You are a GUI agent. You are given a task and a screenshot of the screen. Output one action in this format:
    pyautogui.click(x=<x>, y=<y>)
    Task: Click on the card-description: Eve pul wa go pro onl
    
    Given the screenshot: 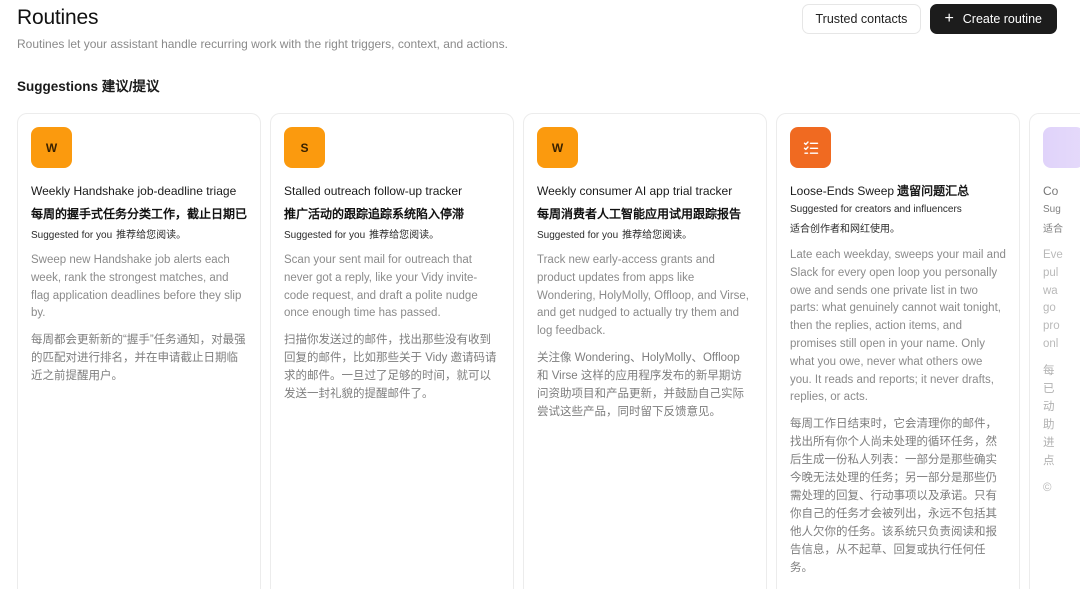 What is the action you would take?
    pyautogui.click(x=1053, y=299)
    